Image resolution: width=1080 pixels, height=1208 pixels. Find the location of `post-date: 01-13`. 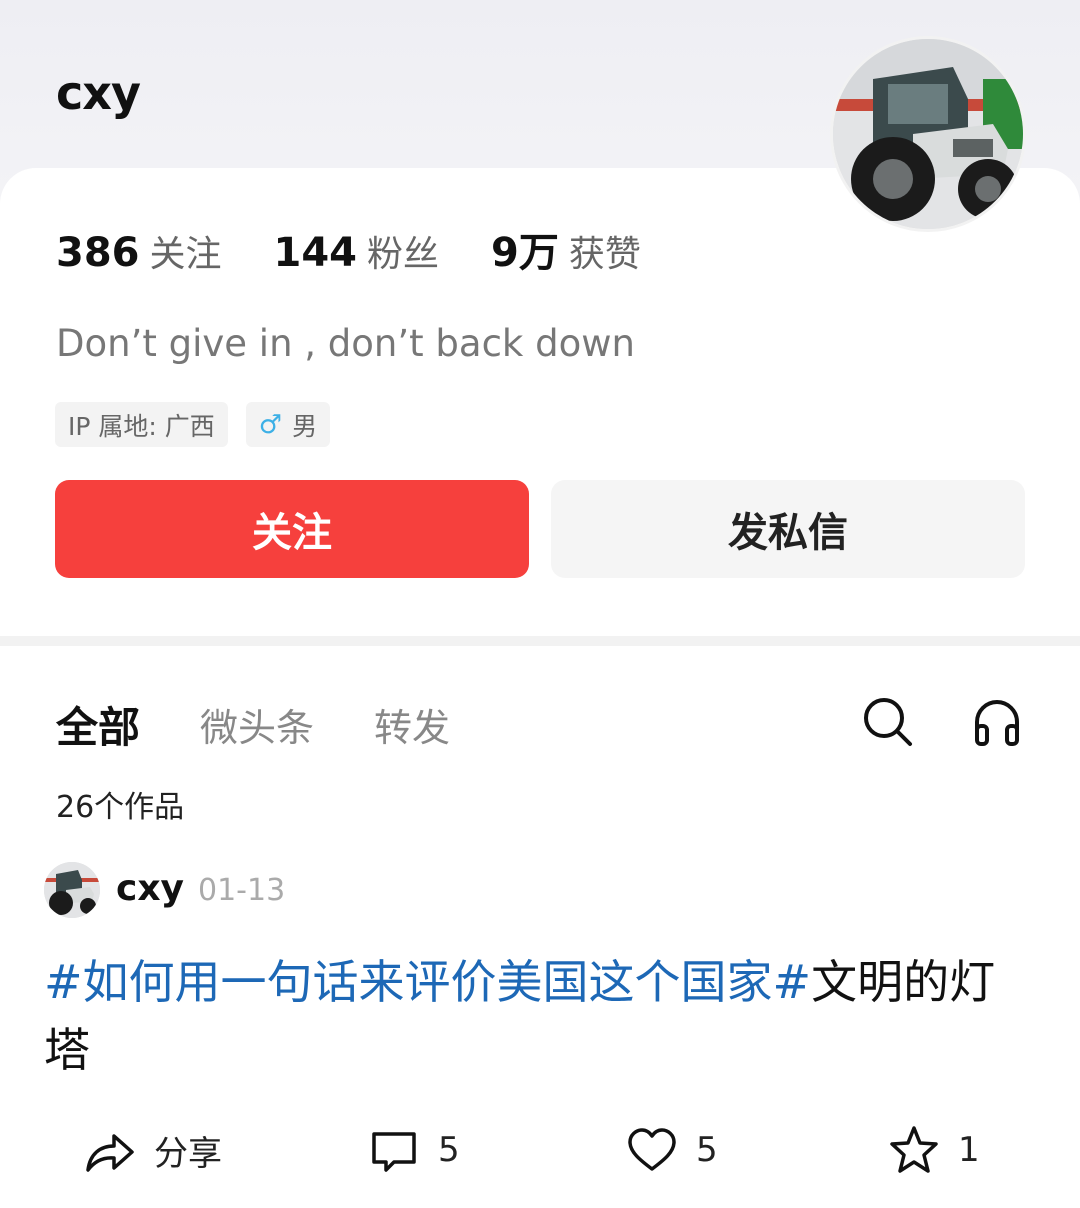

post-date: 01-13 is located at coordinates (242, 890).